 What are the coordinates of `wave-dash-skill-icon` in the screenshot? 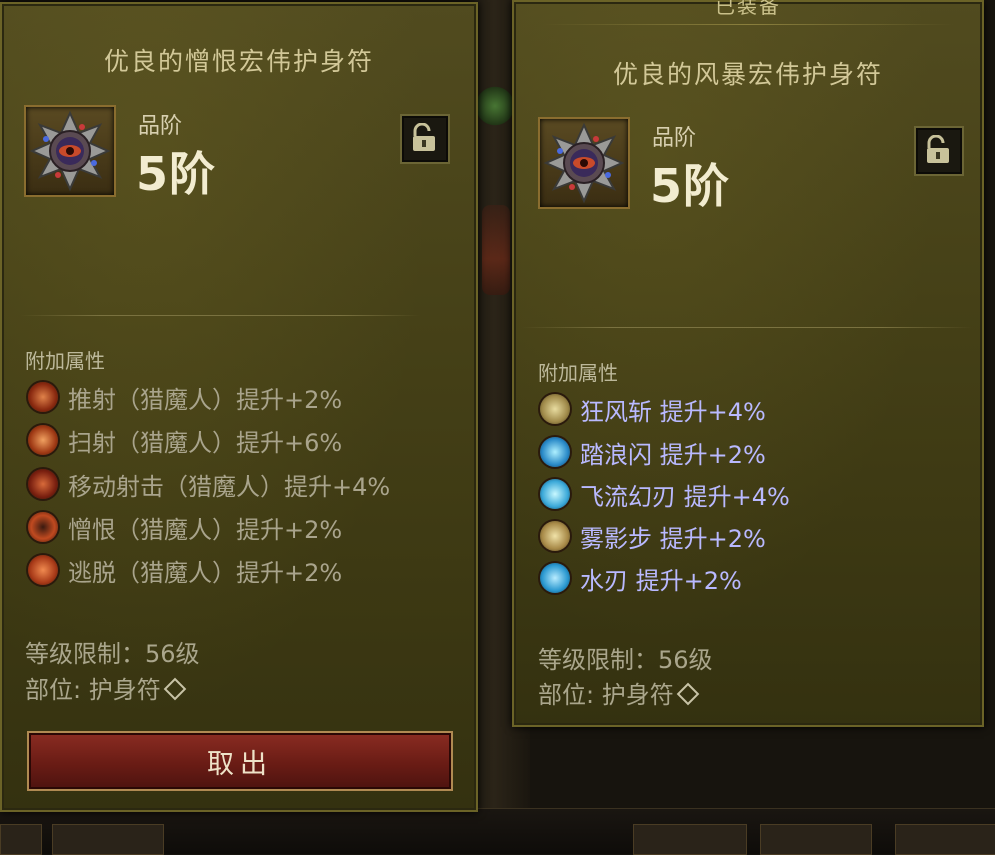 It's located at (555, 452).